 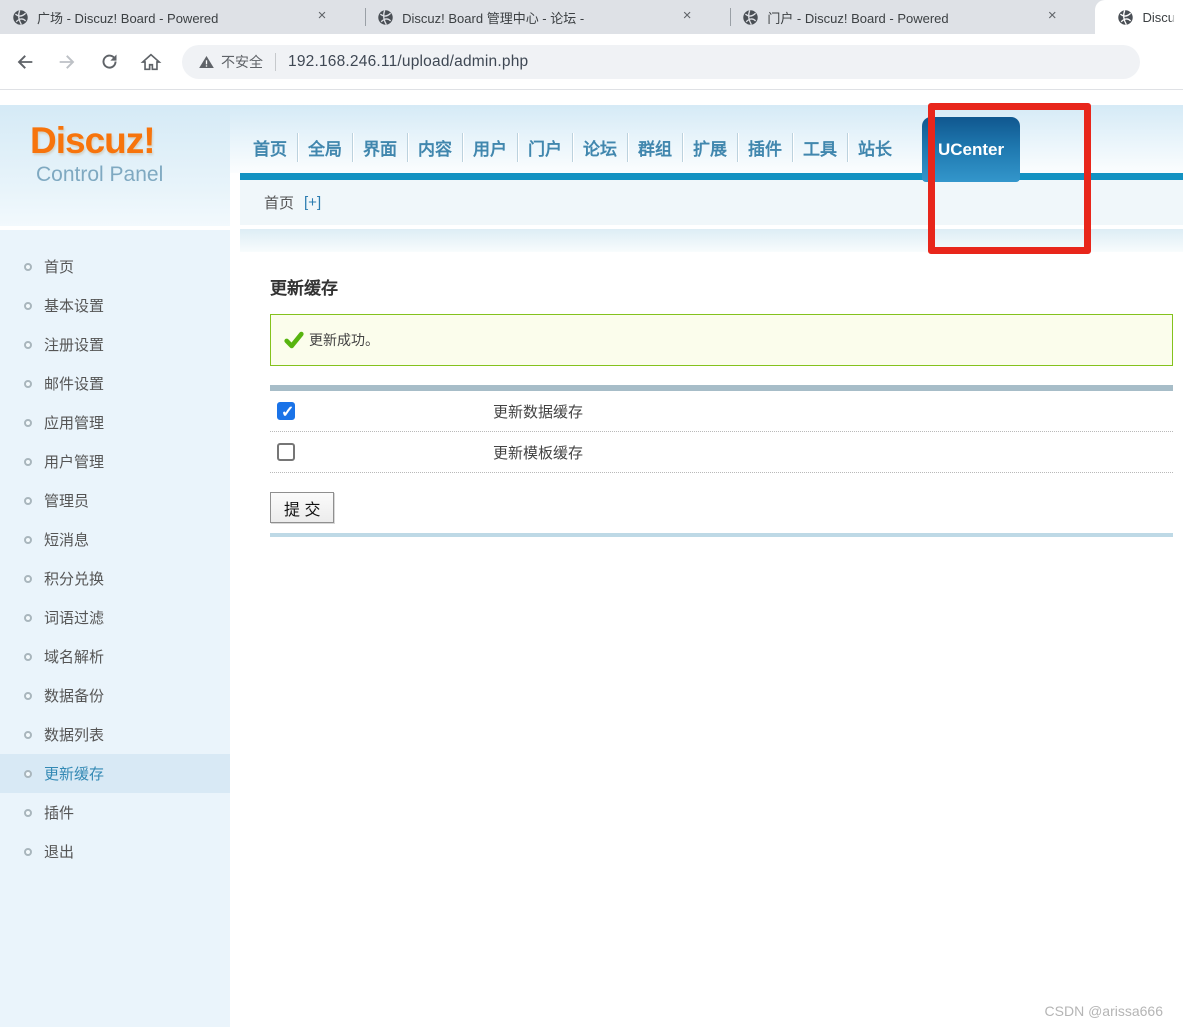 What do you see at coordinates (1158, 17) in the screenshot?
I see `tab-title: Discu` at bounding box center [1158, 17].